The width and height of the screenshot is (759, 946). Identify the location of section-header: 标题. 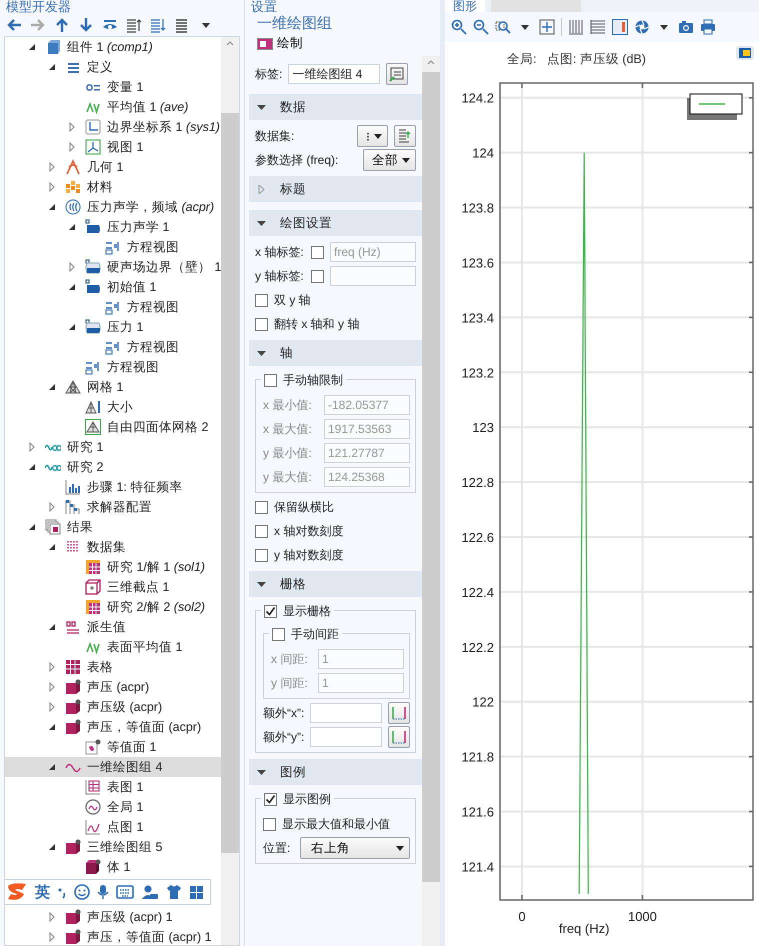
(335, 189).